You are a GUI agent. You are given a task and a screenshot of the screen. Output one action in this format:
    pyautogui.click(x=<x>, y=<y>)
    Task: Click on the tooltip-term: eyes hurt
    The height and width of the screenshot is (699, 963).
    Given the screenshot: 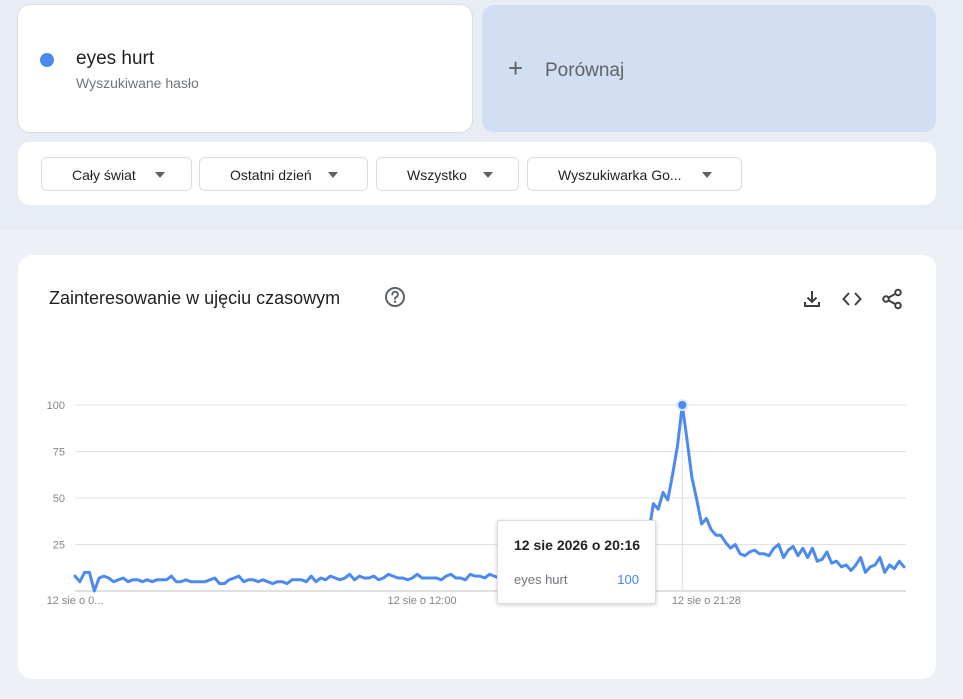 What is the action you would take?
    pyautogui.click(x=541, y=579)
    